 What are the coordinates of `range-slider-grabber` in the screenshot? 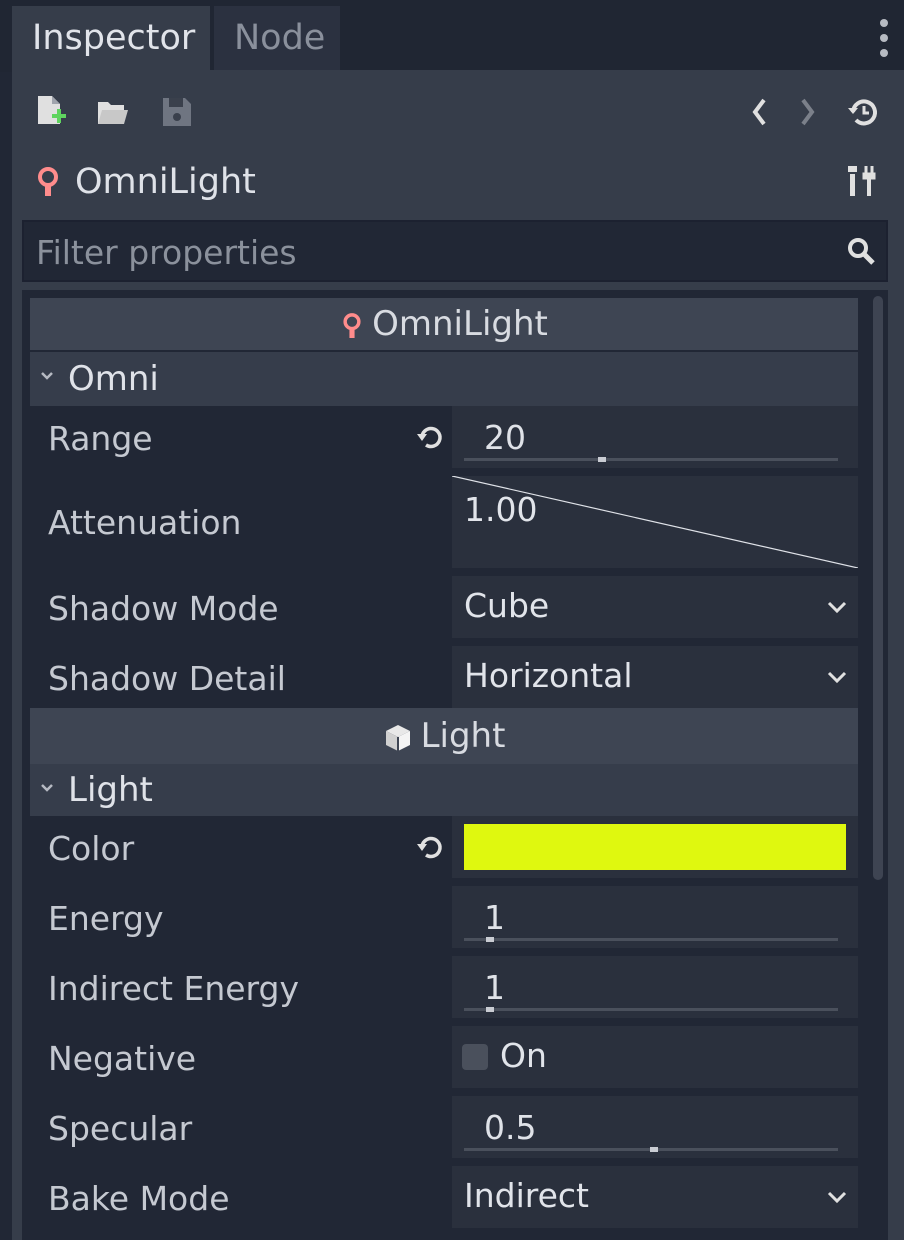 It's located at (602, 459).